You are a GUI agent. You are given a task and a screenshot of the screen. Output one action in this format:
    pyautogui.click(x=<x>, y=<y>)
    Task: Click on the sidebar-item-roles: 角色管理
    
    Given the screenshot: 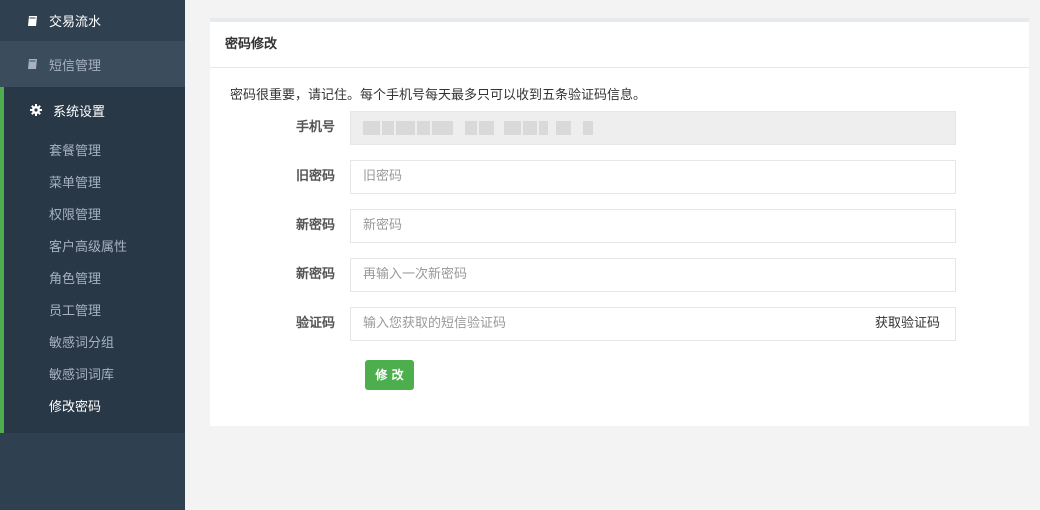 What is the action you would take?
    pyautogui.click(x=94, y=277)
    